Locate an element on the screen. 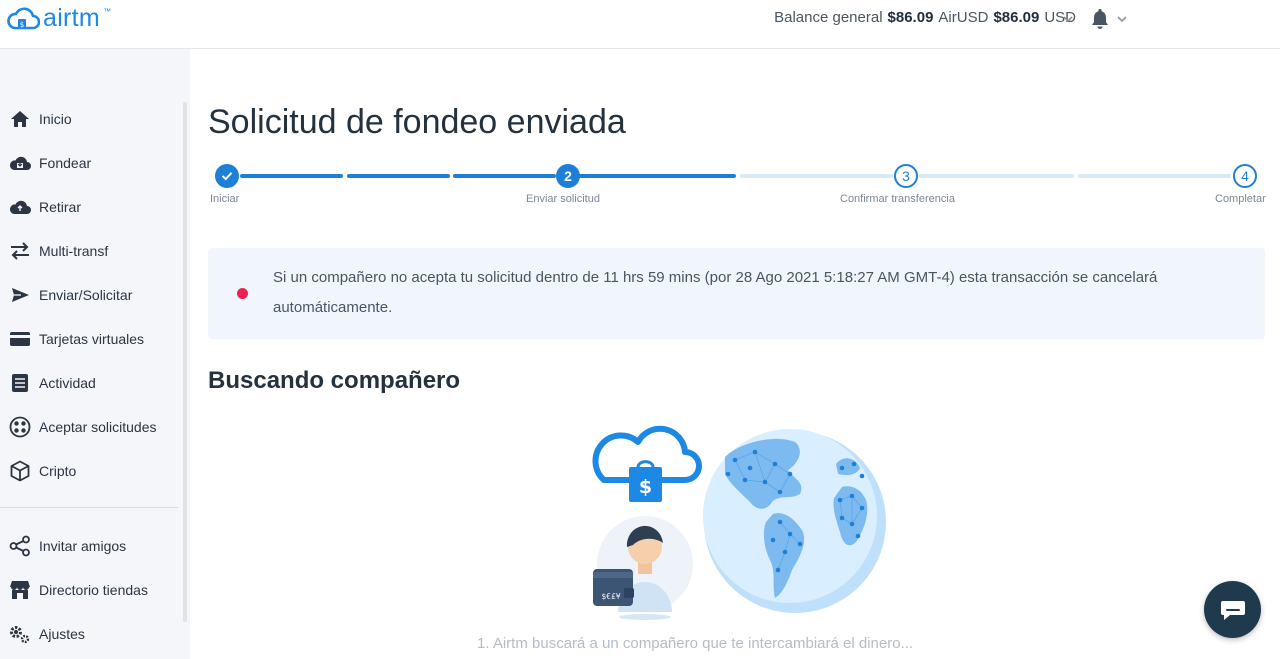 The image size is (1280, 659). sidebar-item-label: Multi-transf is located at coordinates (74, 251).